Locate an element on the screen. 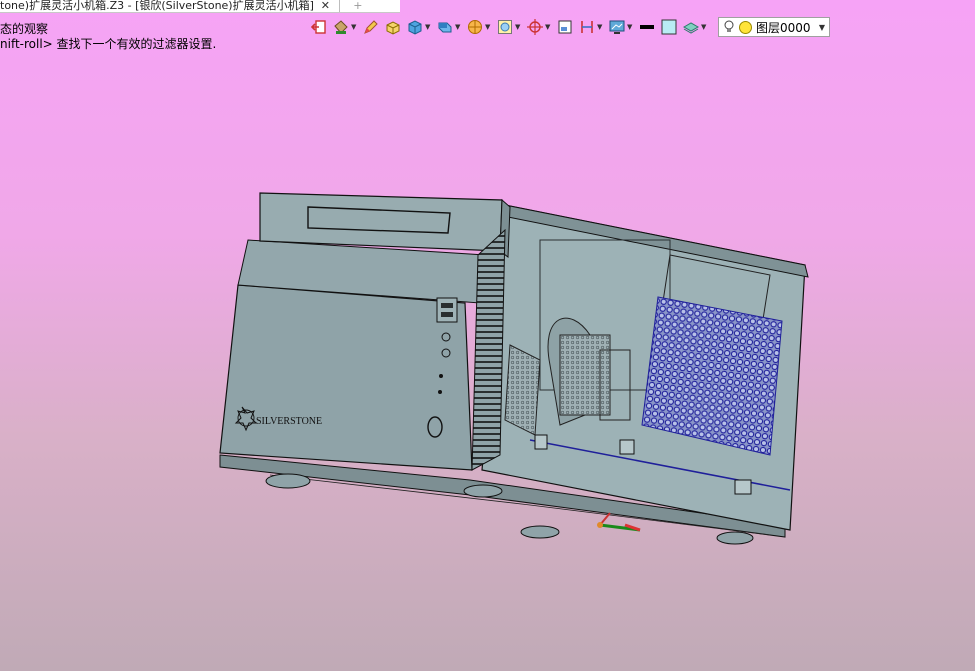 The image size is (975, 671). paint-button: ▼ is located at coordinates (345, 27).